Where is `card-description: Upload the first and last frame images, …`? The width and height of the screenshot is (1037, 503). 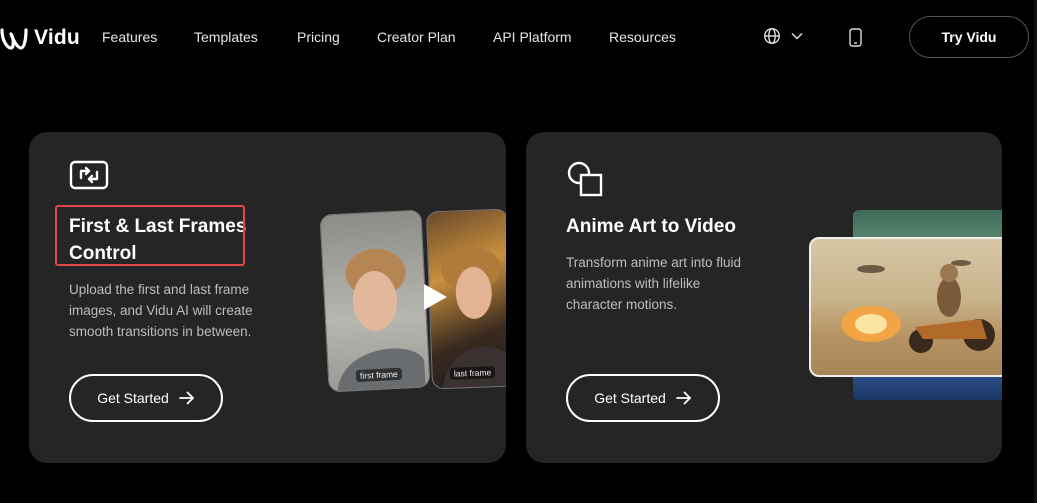
card-description: Upload the first and last frame images, … is located at coordinates (161, 310).